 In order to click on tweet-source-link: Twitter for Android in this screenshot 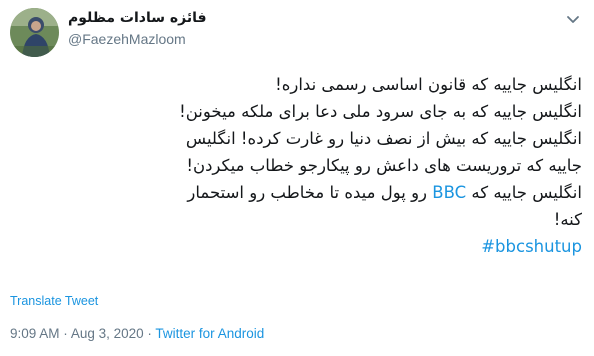, I will do `click(209, 333)`.